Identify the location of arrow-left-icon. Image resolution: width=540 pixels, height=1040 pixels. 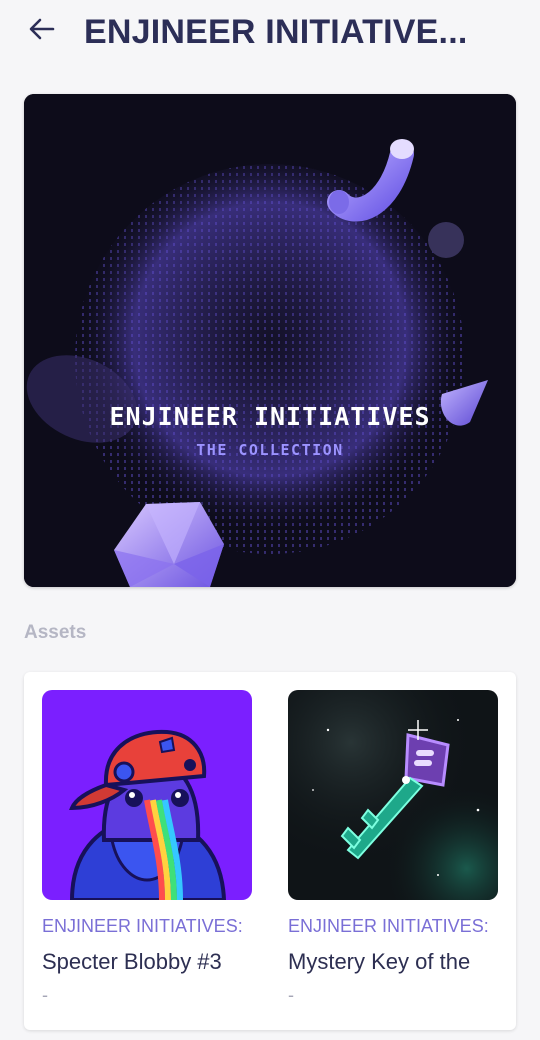
(42, 29).